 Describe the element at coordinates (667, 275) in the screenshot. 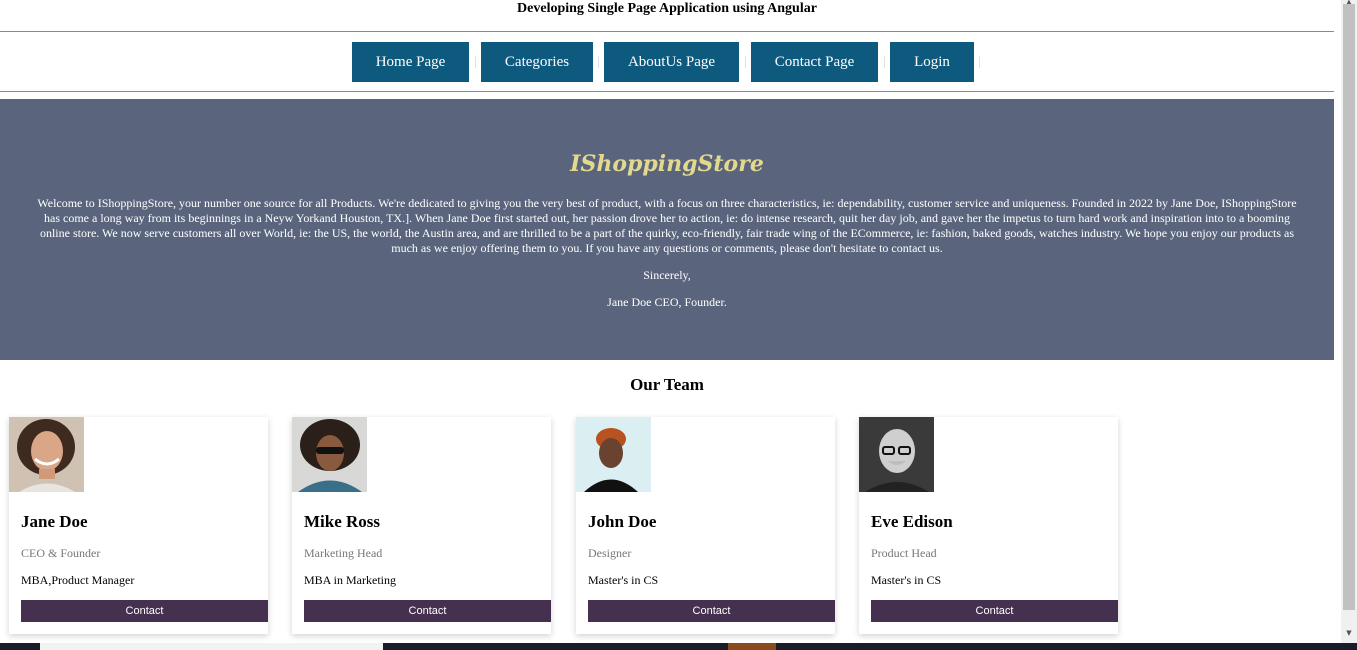

I see `sign-off: Sincerely,` at that location.